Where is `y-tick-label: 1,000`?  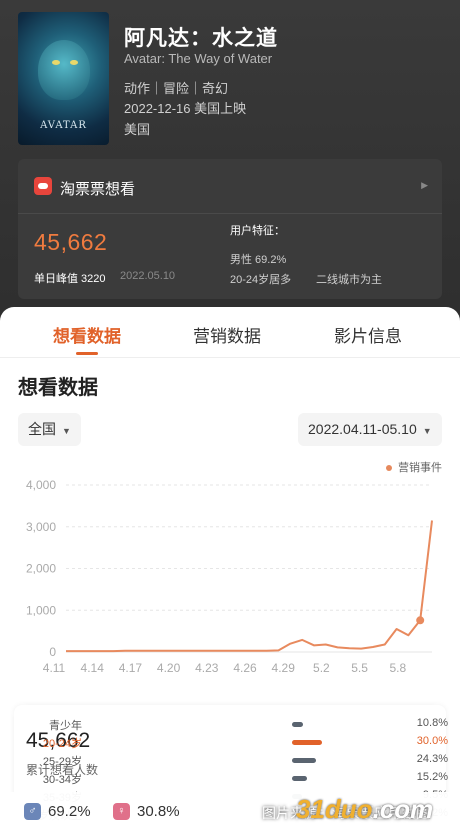 y-tick-label: 1,000 is located at coordinates (41, 610).